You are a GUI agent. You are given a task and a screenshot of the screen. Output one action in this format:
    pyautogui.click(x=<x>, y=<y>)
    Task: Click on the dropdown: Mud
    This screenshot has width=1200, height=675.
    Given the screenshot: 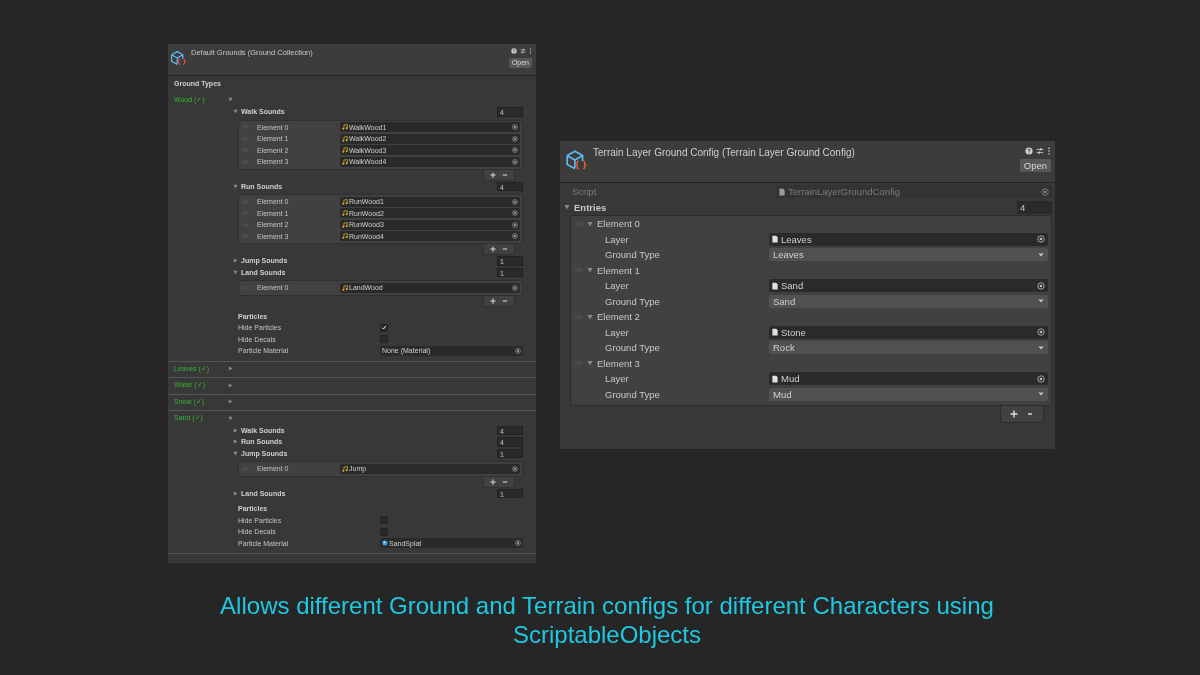 What is the action you would take?
    pyautogui.click(x=908, y=394)
    